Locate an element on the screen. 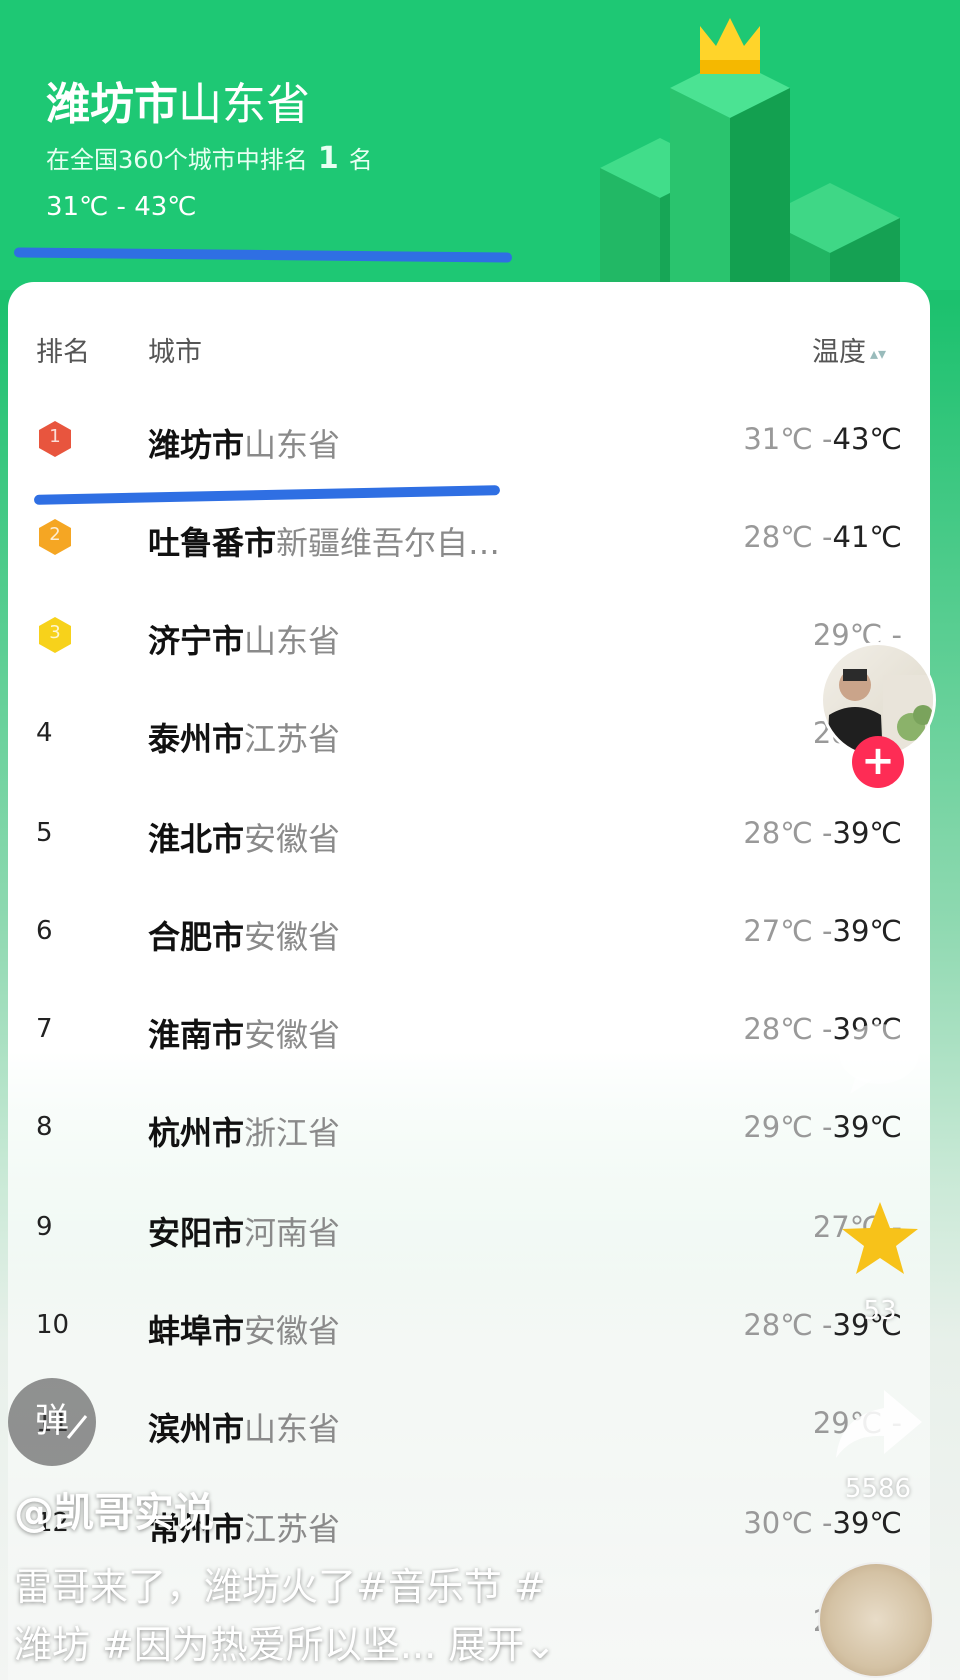 The image size is (960, 1680). rank-number: 9 is located at coordinates (44, 1227).